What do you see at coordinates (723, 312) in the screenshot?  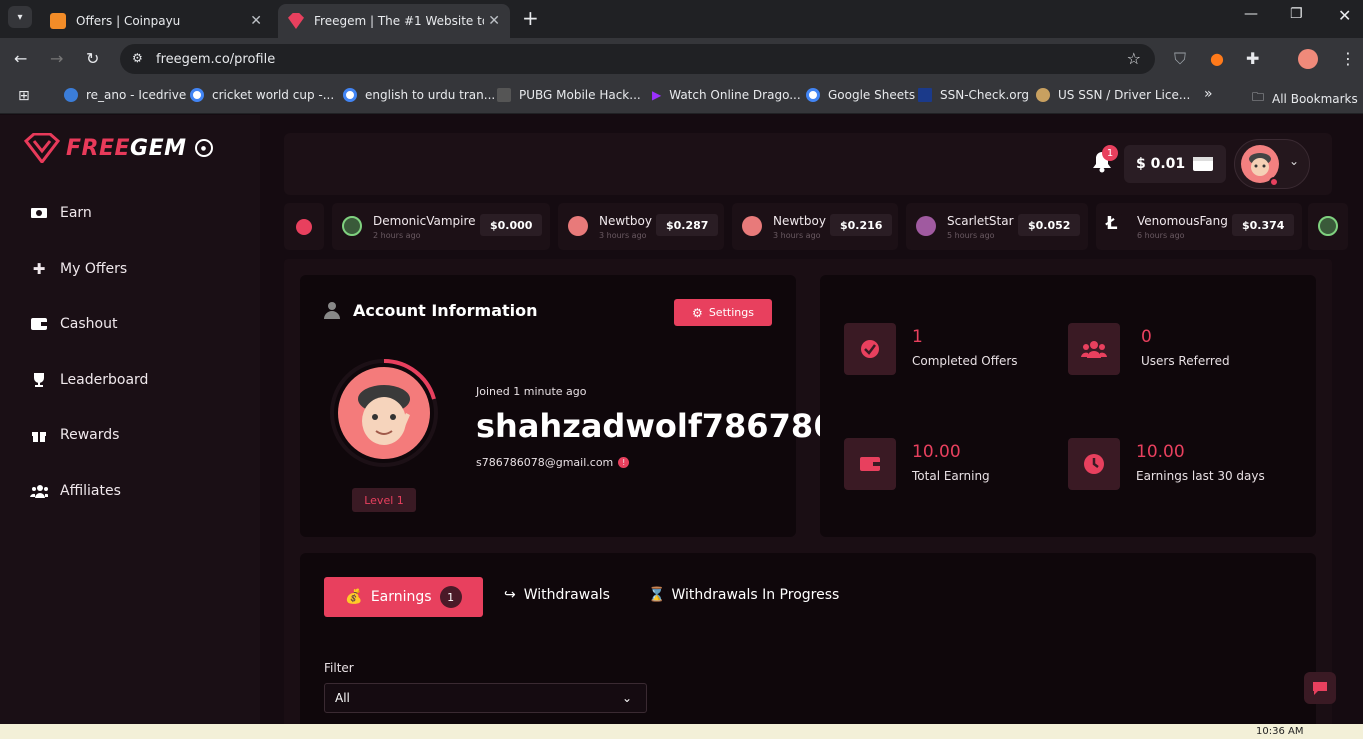 I see `settings-button: ⚙ Settings` at bounding box center [723, 312].